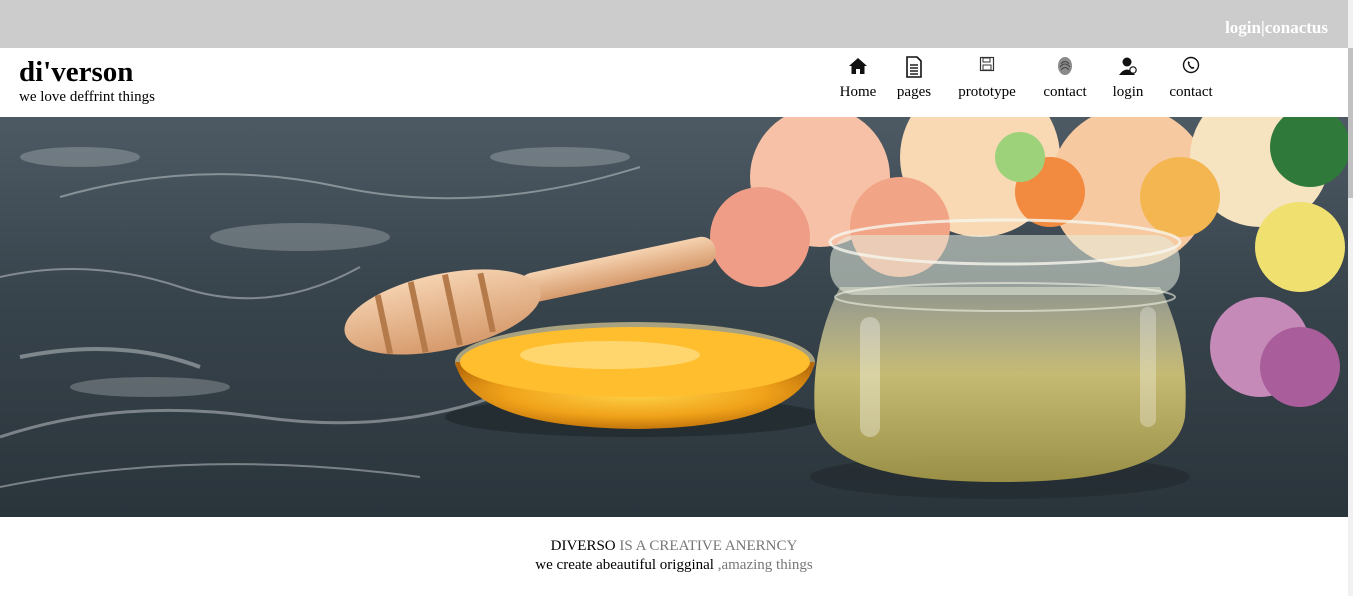 The height and width of the screenshot is (596, 1353). I want to click on top-login-link: login, so click(1243, 27).